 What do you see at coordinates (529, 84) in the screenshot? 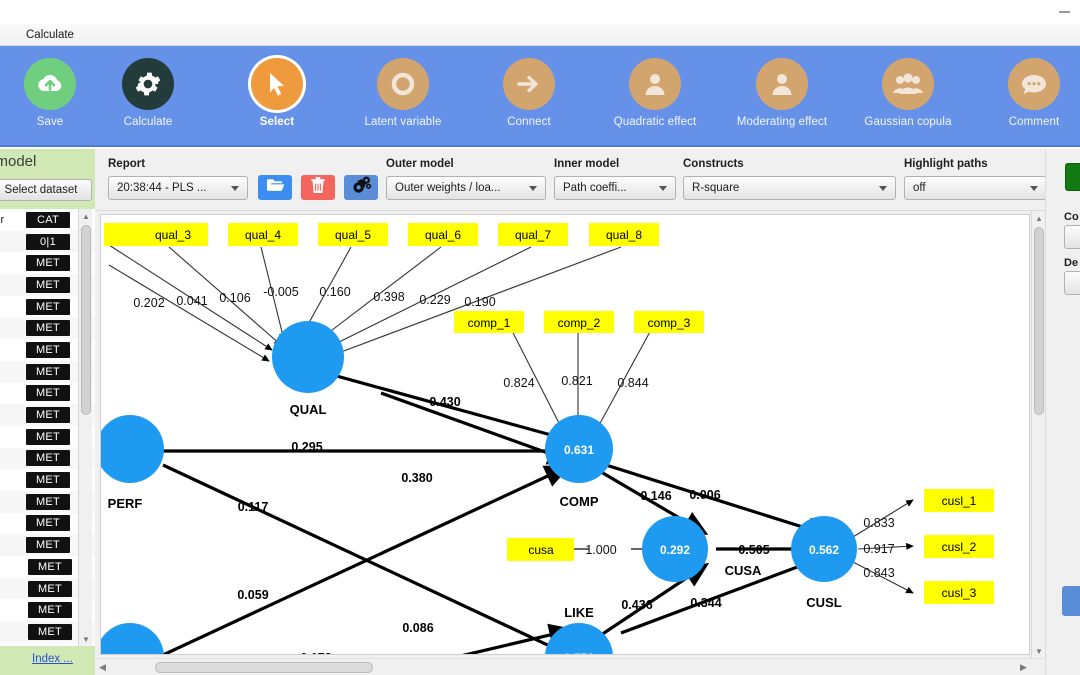
I see `arrow-right-icon` at bounding box center [529, 84].